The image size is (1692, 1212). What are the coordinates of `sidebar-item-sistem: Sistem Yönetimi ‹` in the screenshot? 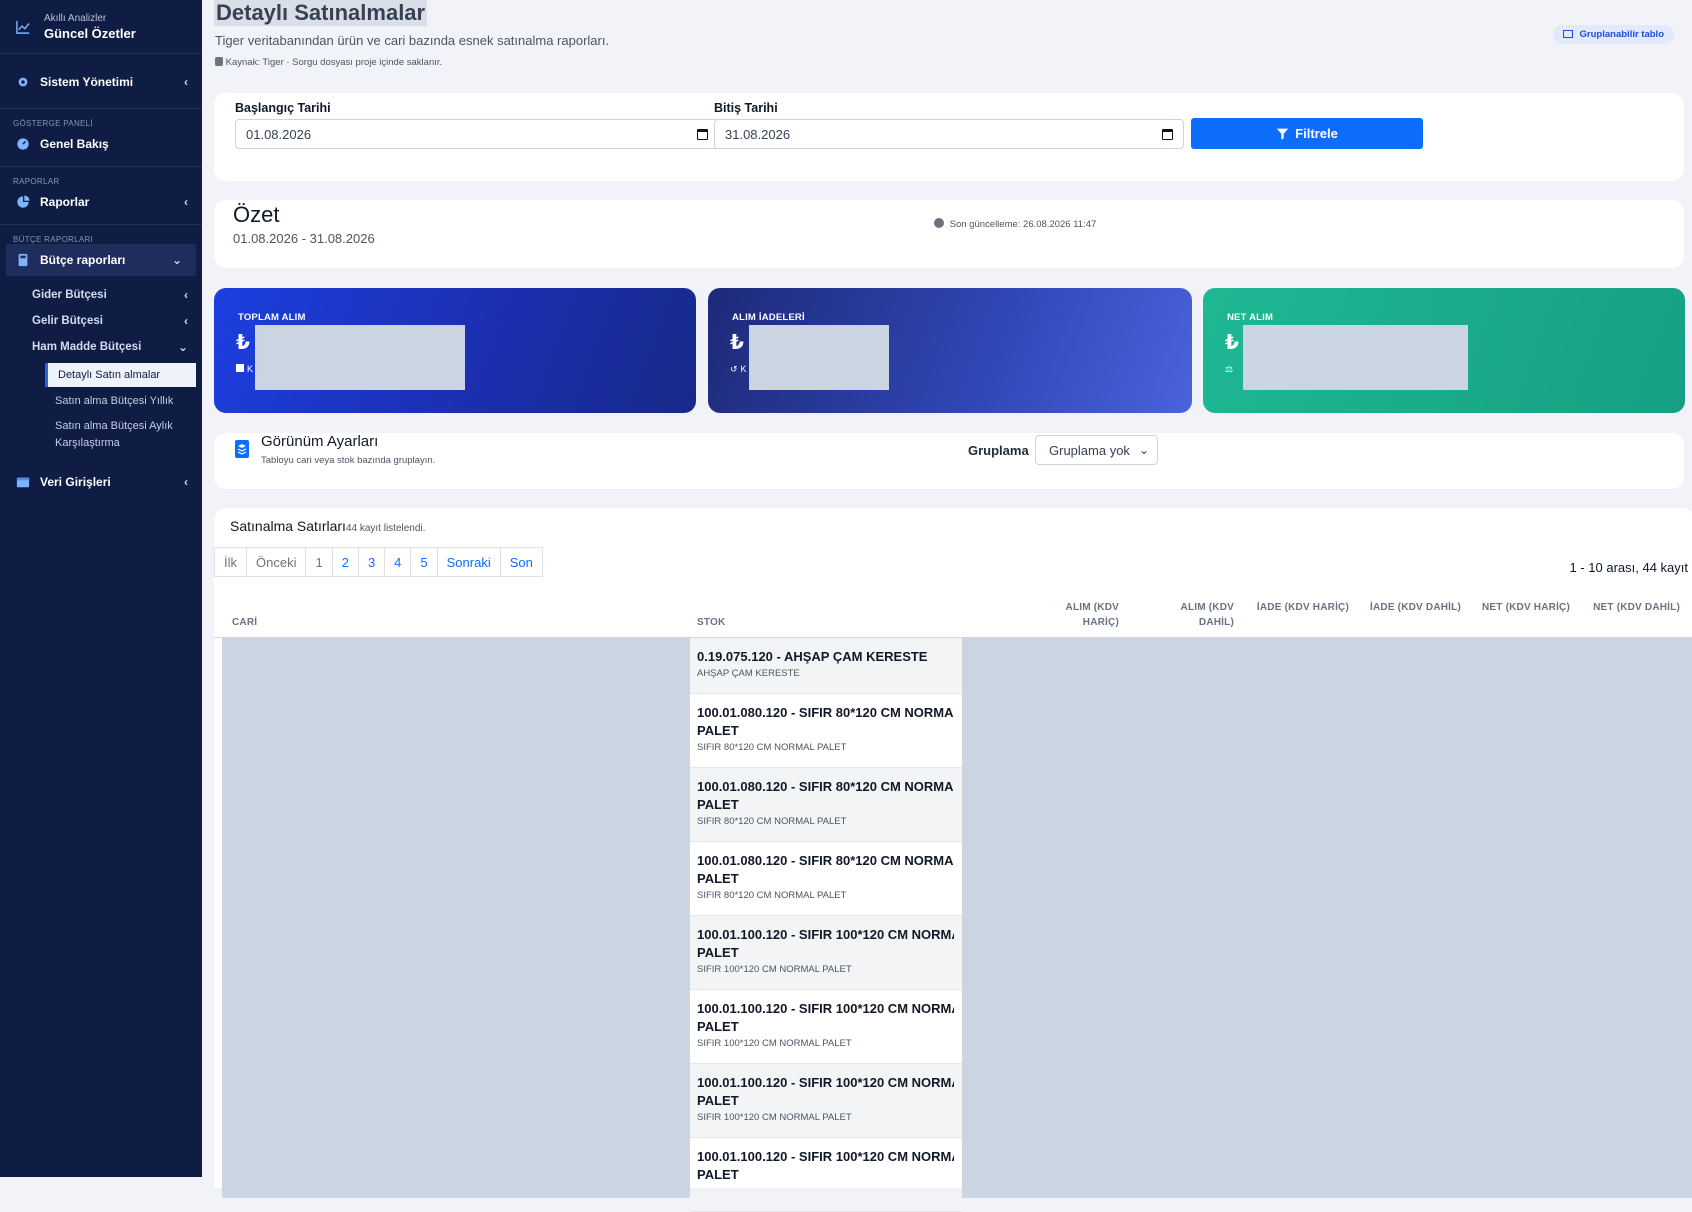 It's located at (101, 82).